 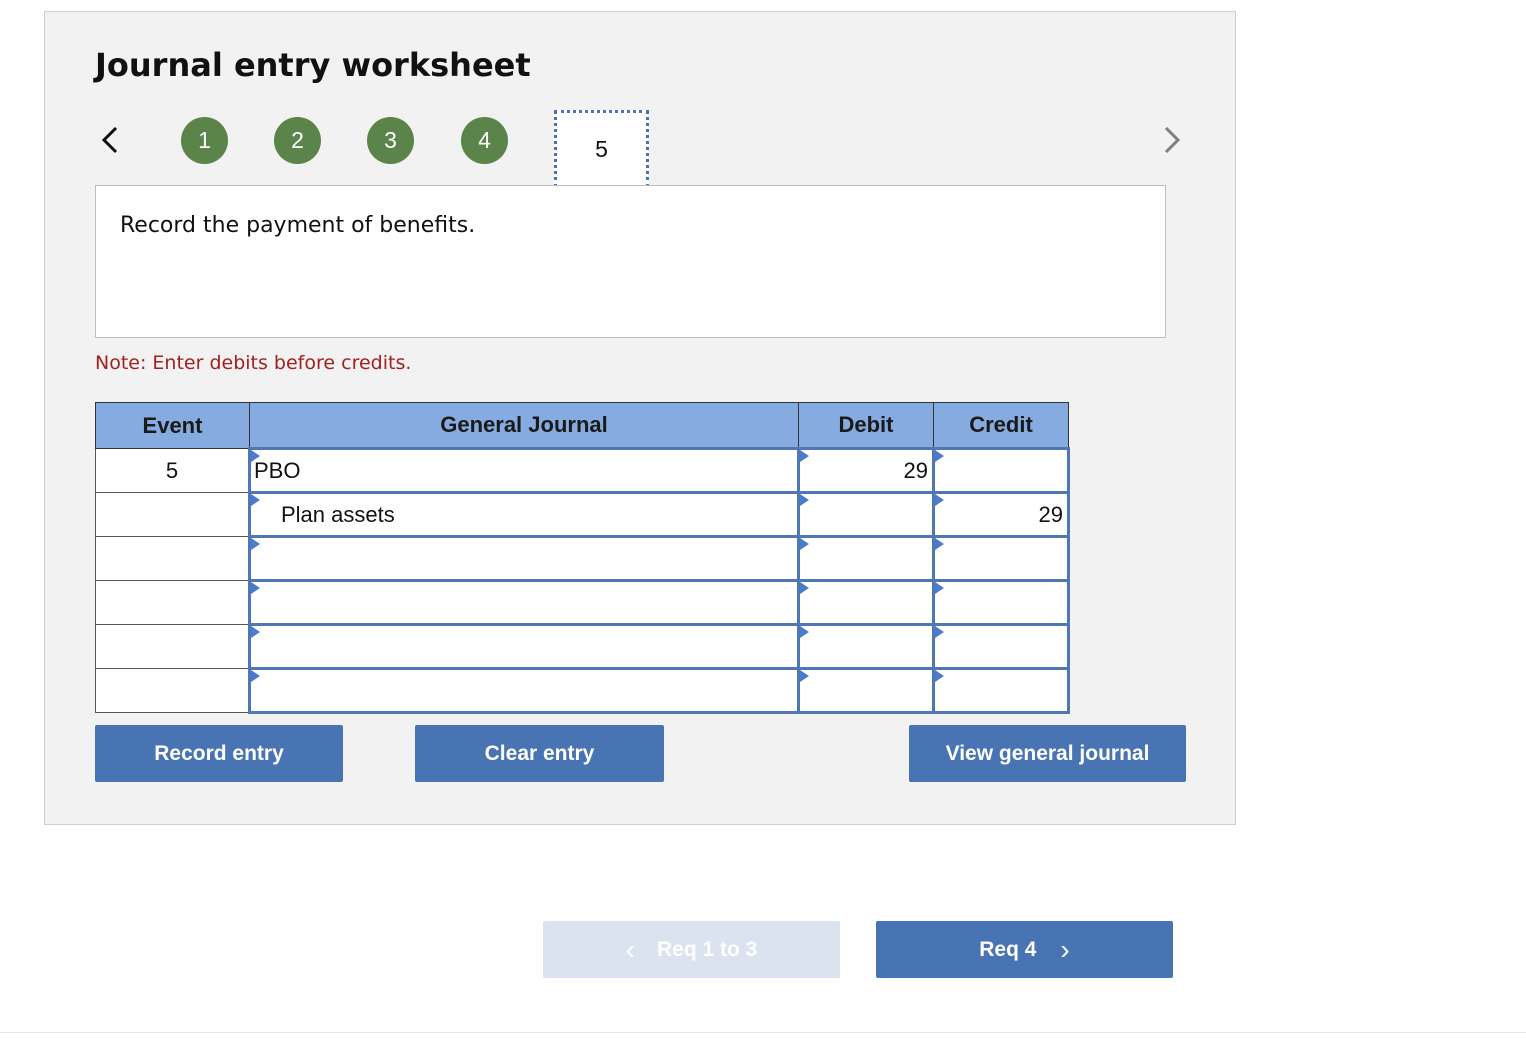 I want to click on view-general-journal-button: View general journal, so click(x=1047, y=753).